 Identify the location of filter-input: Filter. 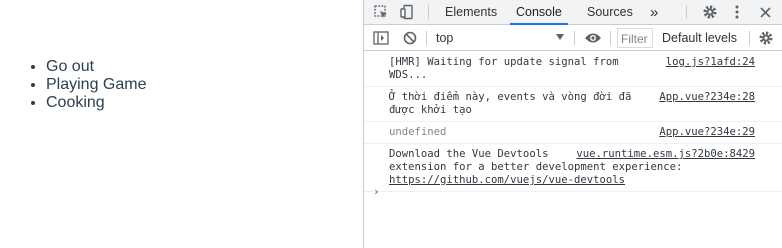
(635, 38).